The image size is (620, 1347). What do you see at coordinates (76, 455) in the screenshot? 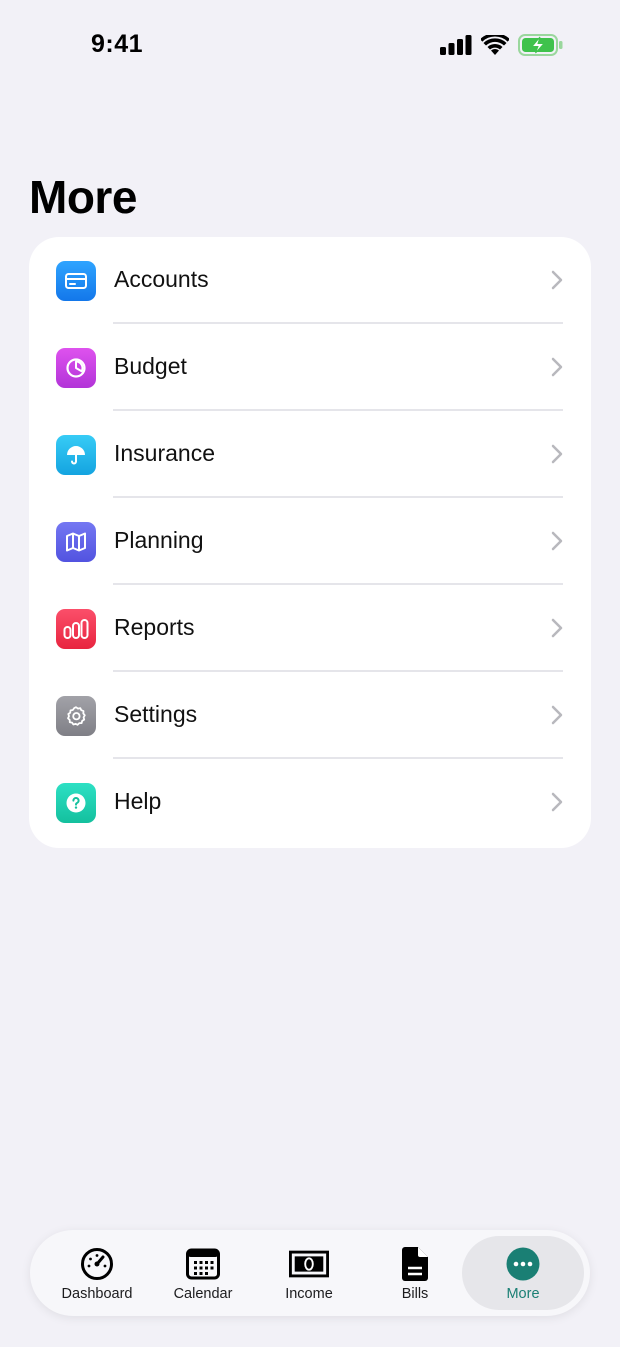
I see `umbrella-icon` at bounding box center [76, 455].